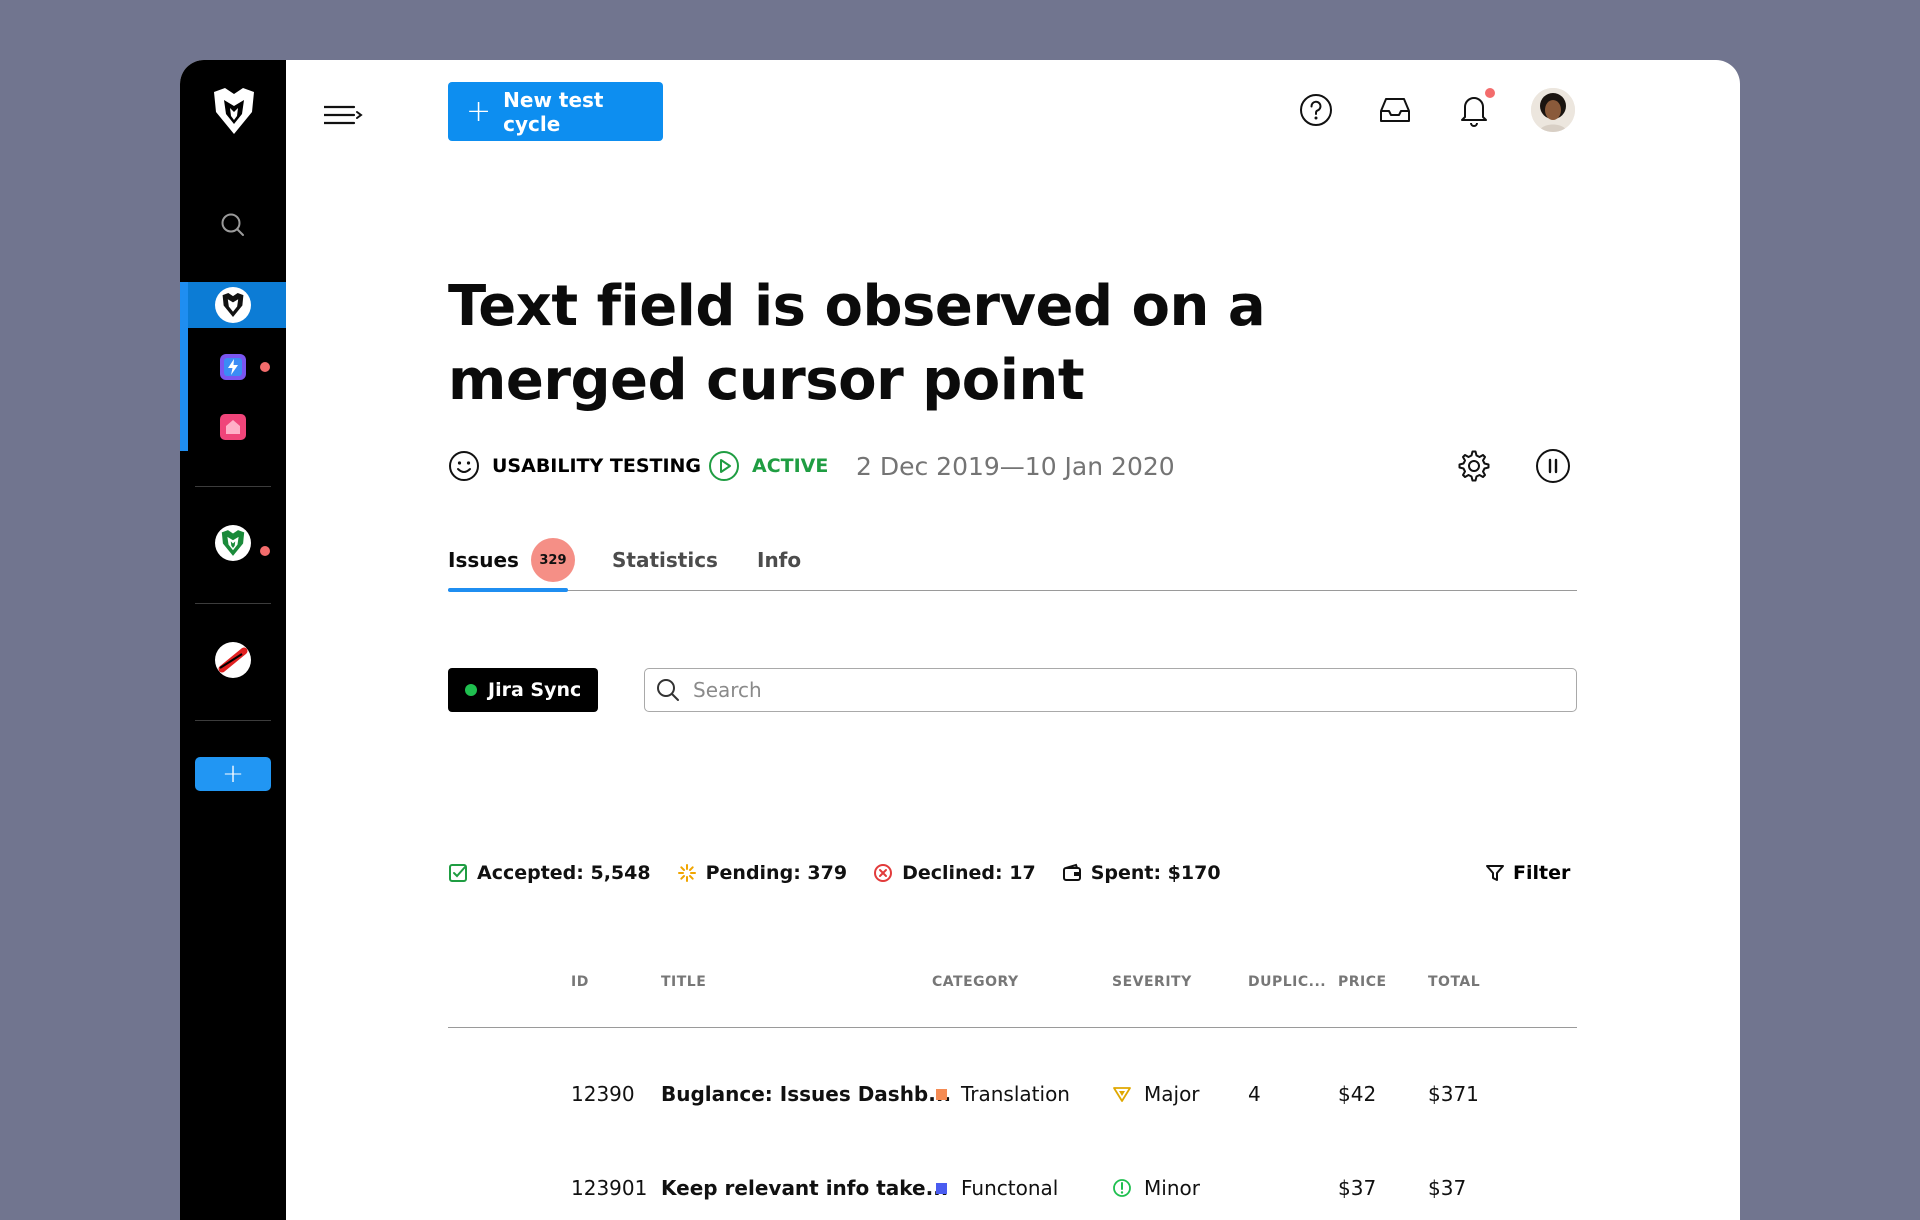  I want to click on app-logo-icon, so click(234, 111).